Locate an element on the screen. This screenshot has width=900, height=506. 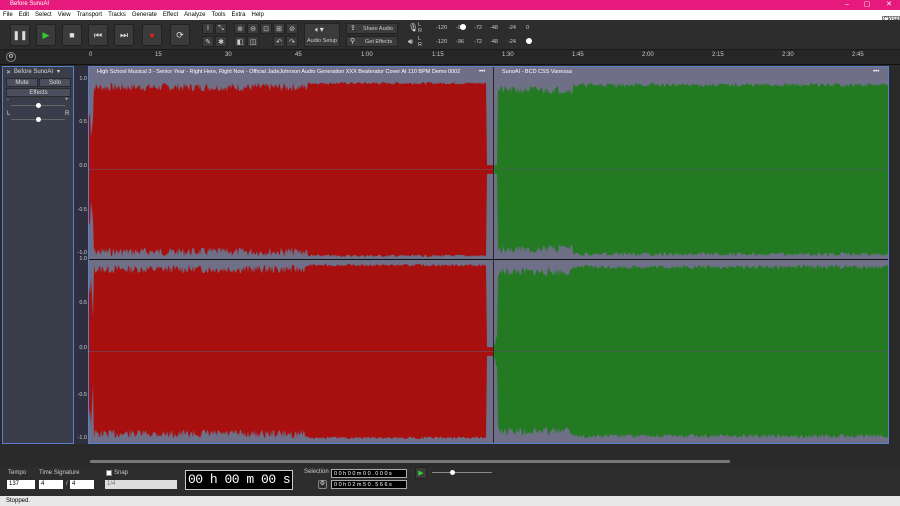
speed-slider-handle is located at coordinates (452, 472).